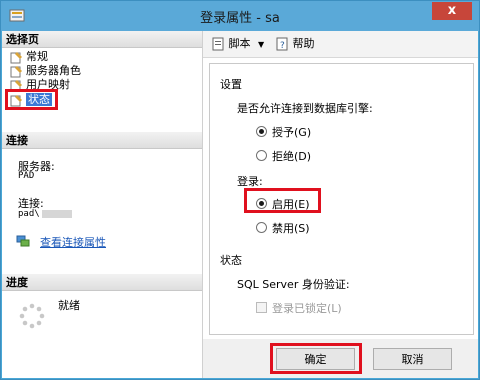  I want to click on page-item-server-roles: 服务器角色, so click(45, 70).